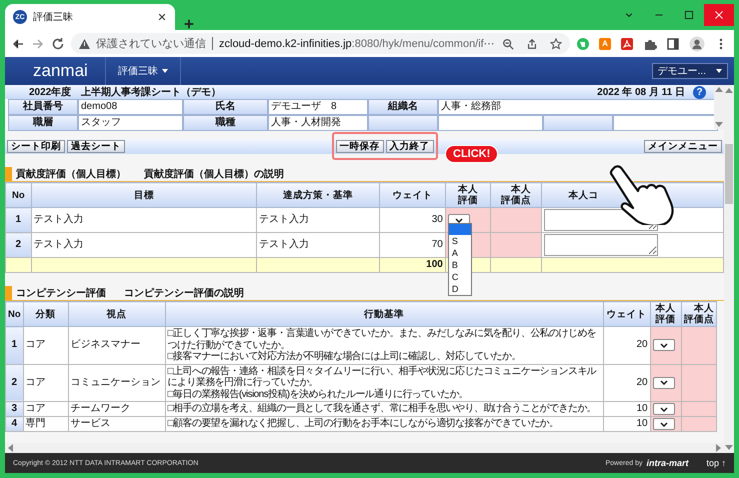 Image resolution: width=739 pixels, height=478 pixels. What do you see at coordinates (225, 107) in the screenshot?
I see `field-label: 氏名` at bounding box center [225, 107].